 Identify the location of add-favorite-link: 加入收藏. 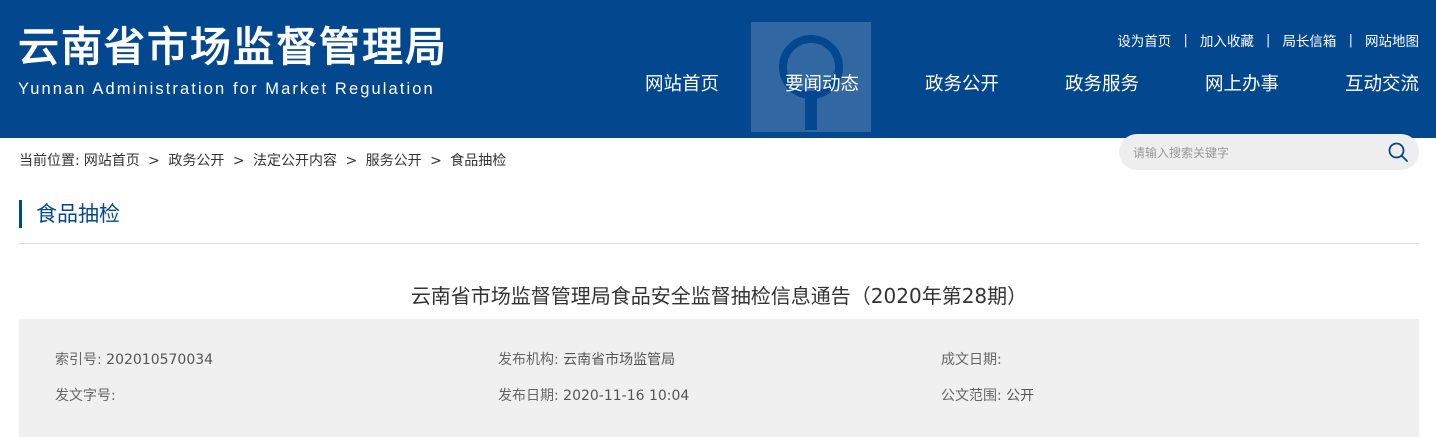
(1227, 40).